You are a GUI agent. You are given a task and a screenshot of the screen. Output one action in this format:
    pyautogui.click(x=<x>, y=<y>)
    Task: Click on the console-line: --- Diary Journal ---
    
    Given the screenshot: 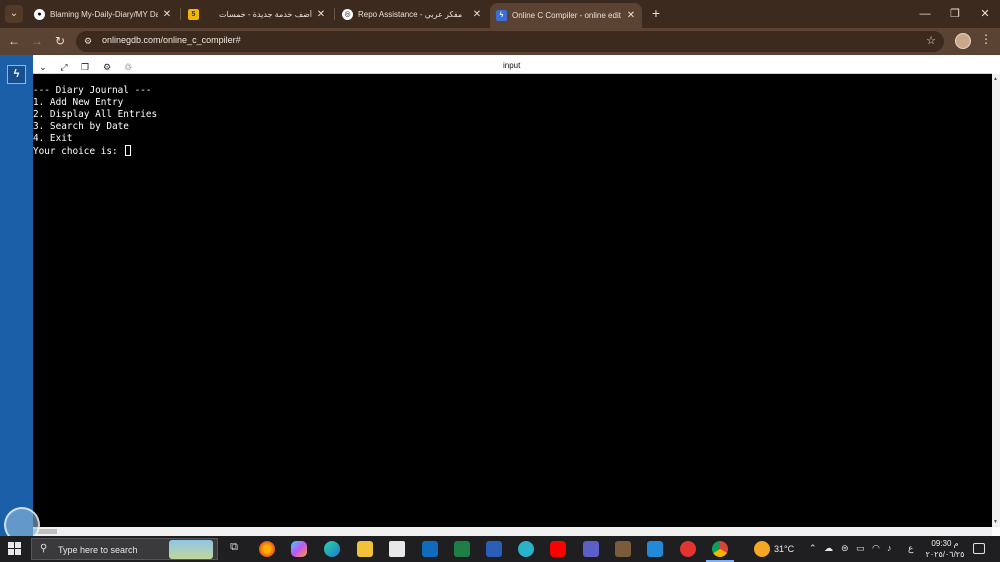 What is the action you would take?
    pyautogui.click(x=92, y=90)
    